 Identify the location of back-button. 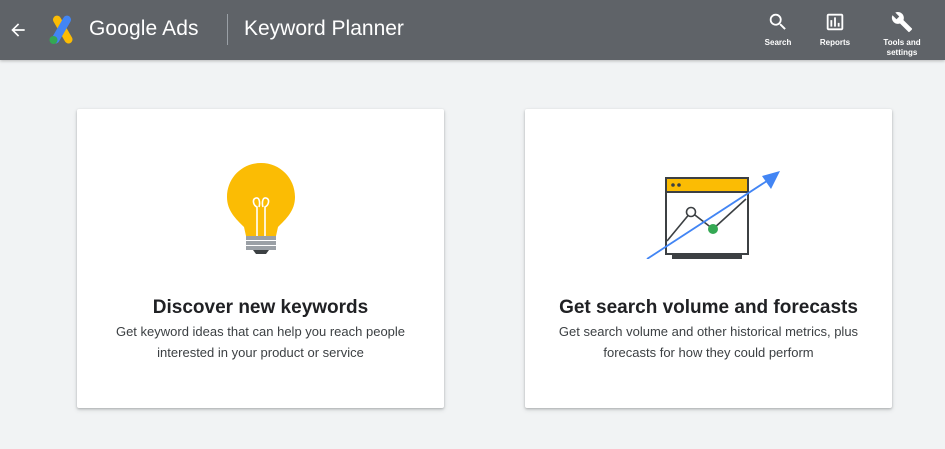
(18, 30).